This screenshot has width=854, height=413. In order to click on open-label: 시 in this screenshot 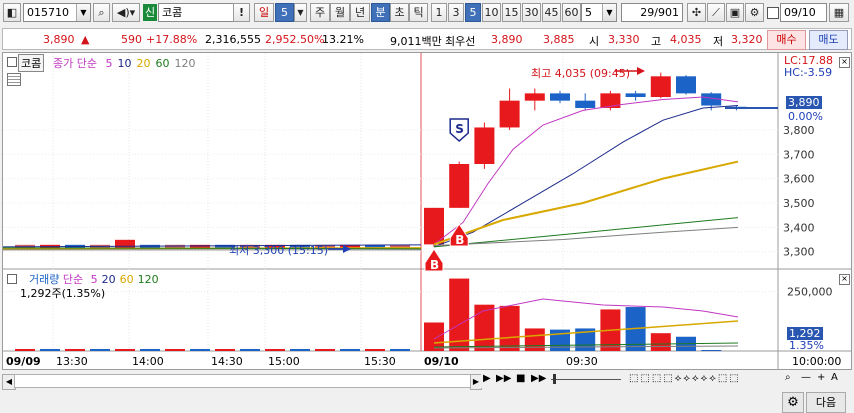, I will do `click(594, 41)`.